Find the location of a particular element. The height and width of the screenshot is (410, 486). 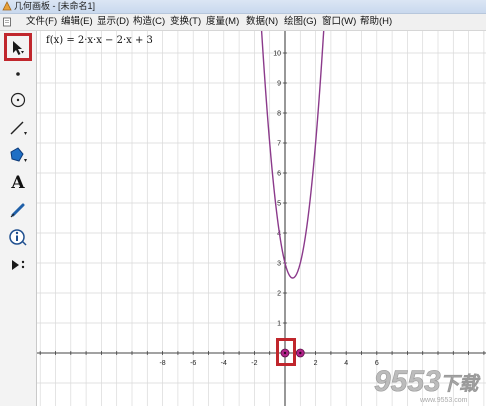

line-segment-icon is located at coordinates (18, 128).